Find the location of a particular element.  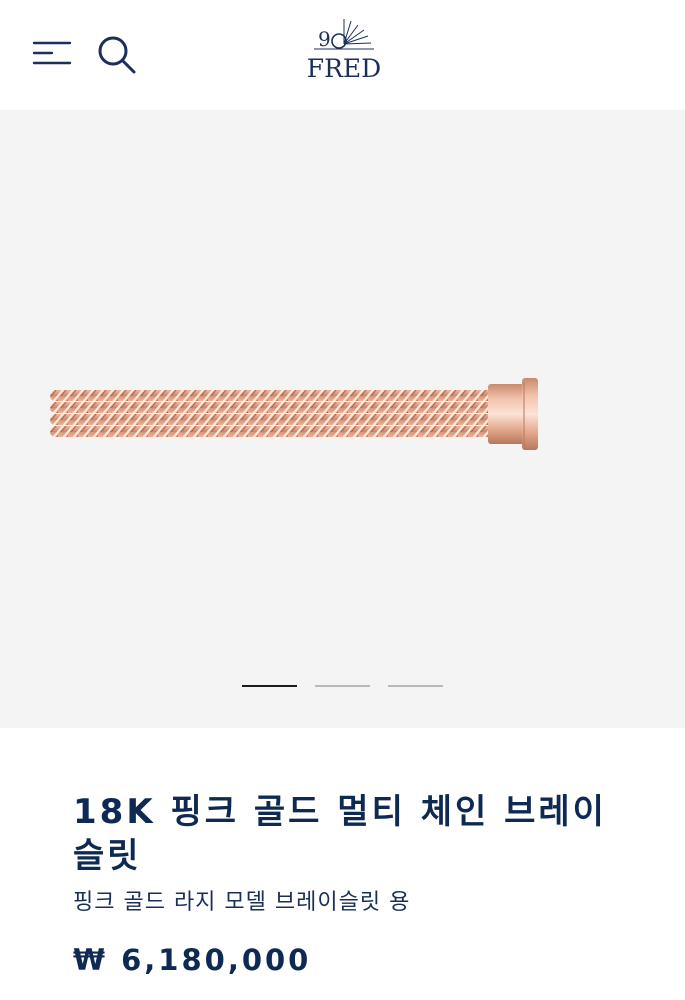

product-price: ₩ 6,180,000 is located at coordinates (192, 960).